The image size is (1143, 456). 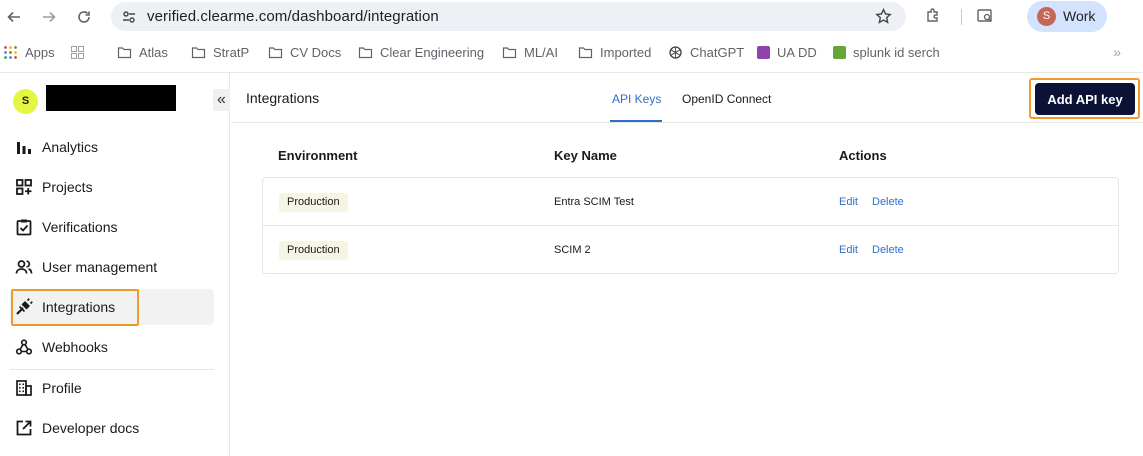 What do you see at coordinates (24, 148) in the screenshot?
I see `bar-chart-icon` at bounding box center [24, 148].